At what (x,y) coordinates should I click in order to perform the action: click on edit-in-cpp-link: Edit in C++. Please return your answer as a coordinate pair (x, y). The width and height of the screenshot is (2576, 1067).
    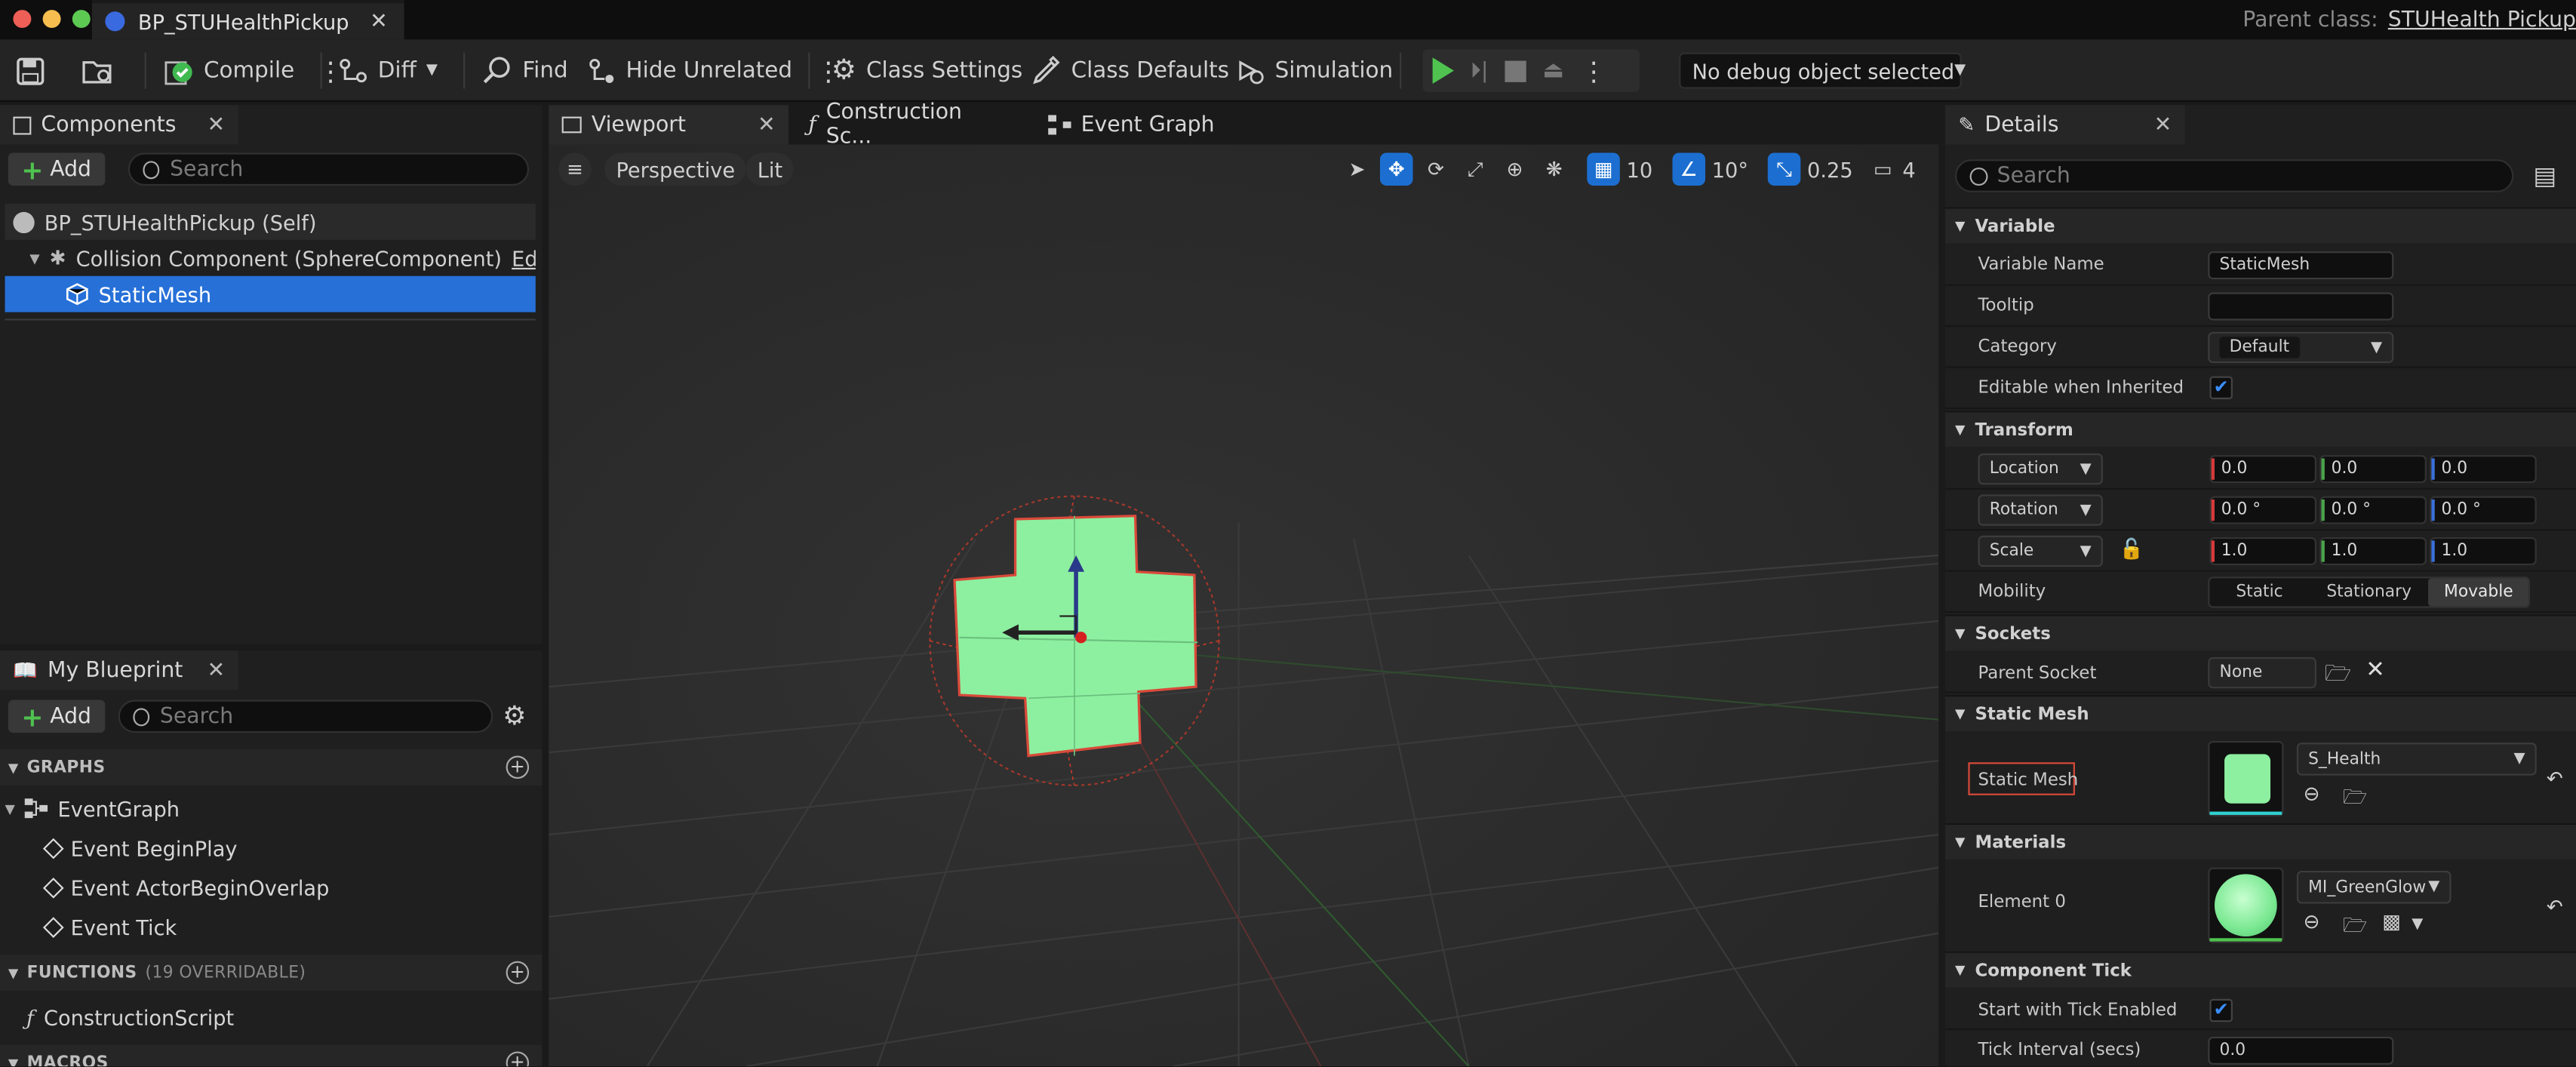
    Looking at the image, I should click on (524, 258).